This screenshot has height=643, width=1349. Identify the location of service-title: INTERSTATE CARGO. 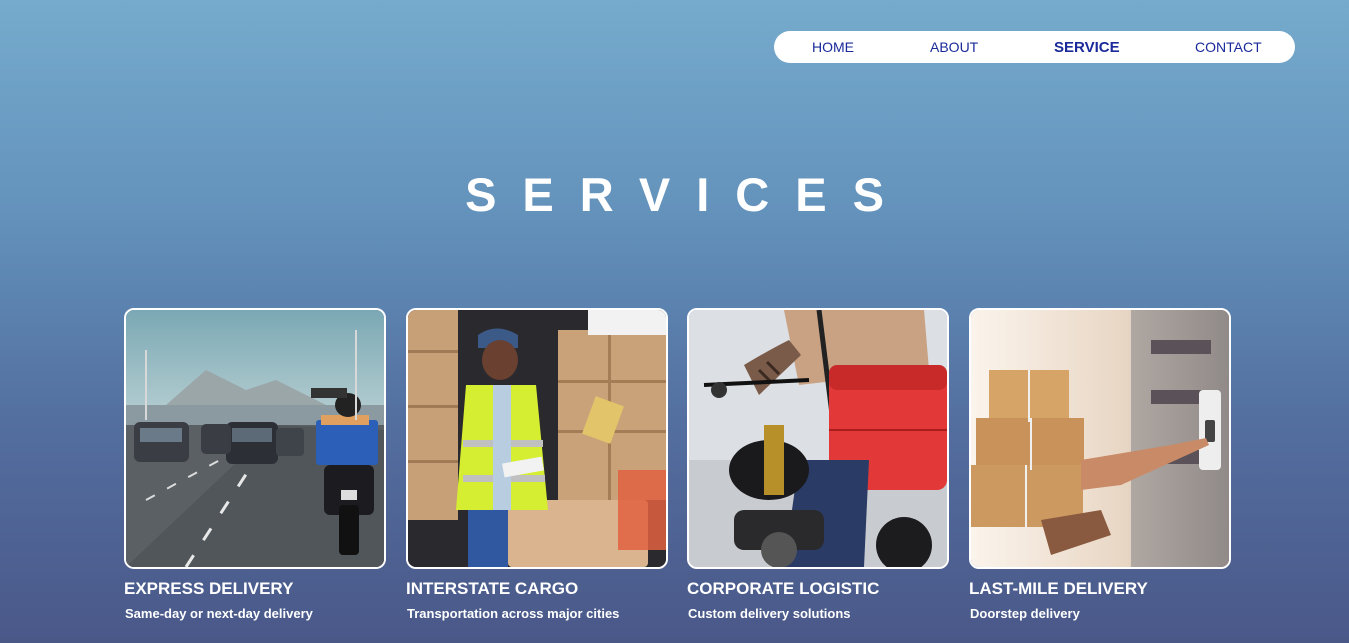
(492, 588).